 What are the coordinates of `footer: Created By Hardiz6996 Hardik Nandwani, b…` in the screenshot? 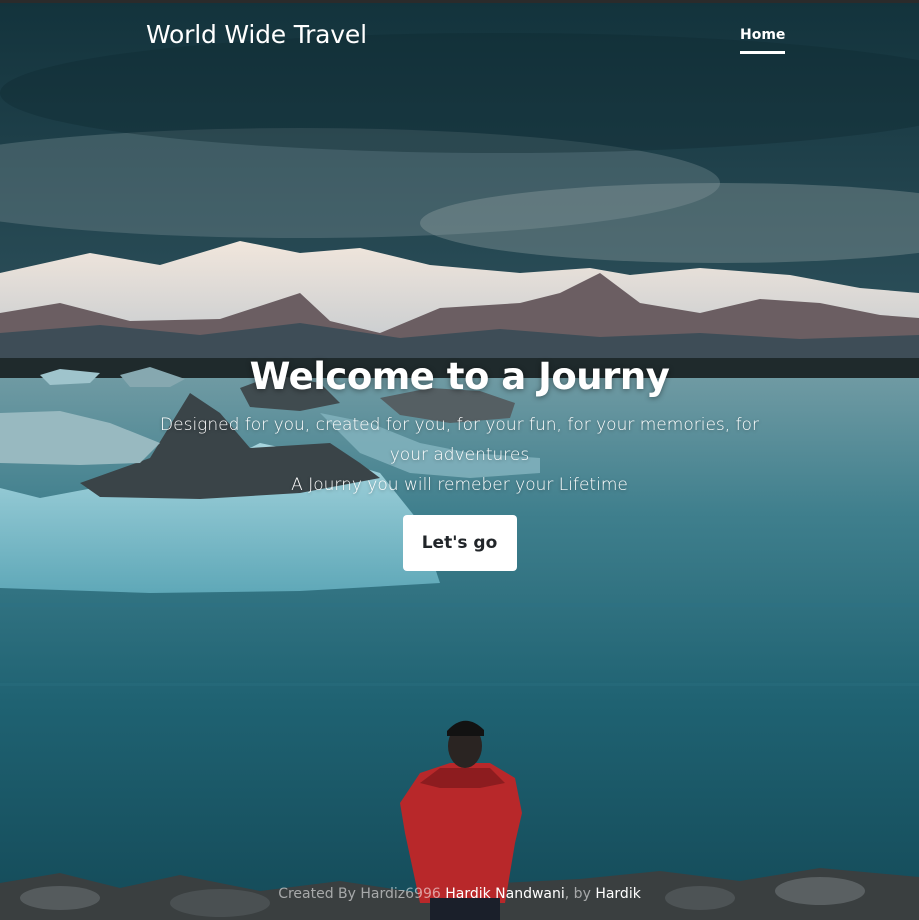 It's located at (459, 894).